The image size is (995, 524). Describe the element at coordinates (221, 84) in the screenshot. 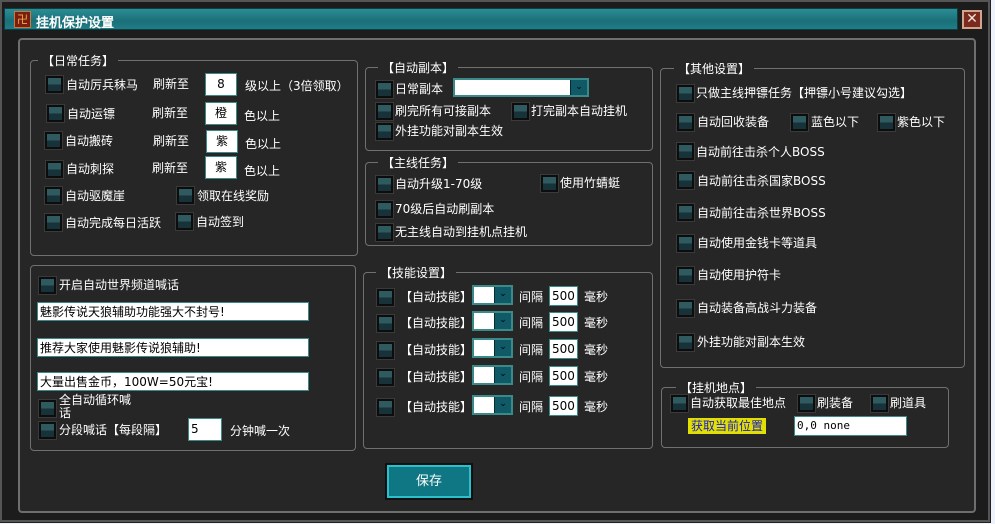

I see `level-input: 8` at that location.